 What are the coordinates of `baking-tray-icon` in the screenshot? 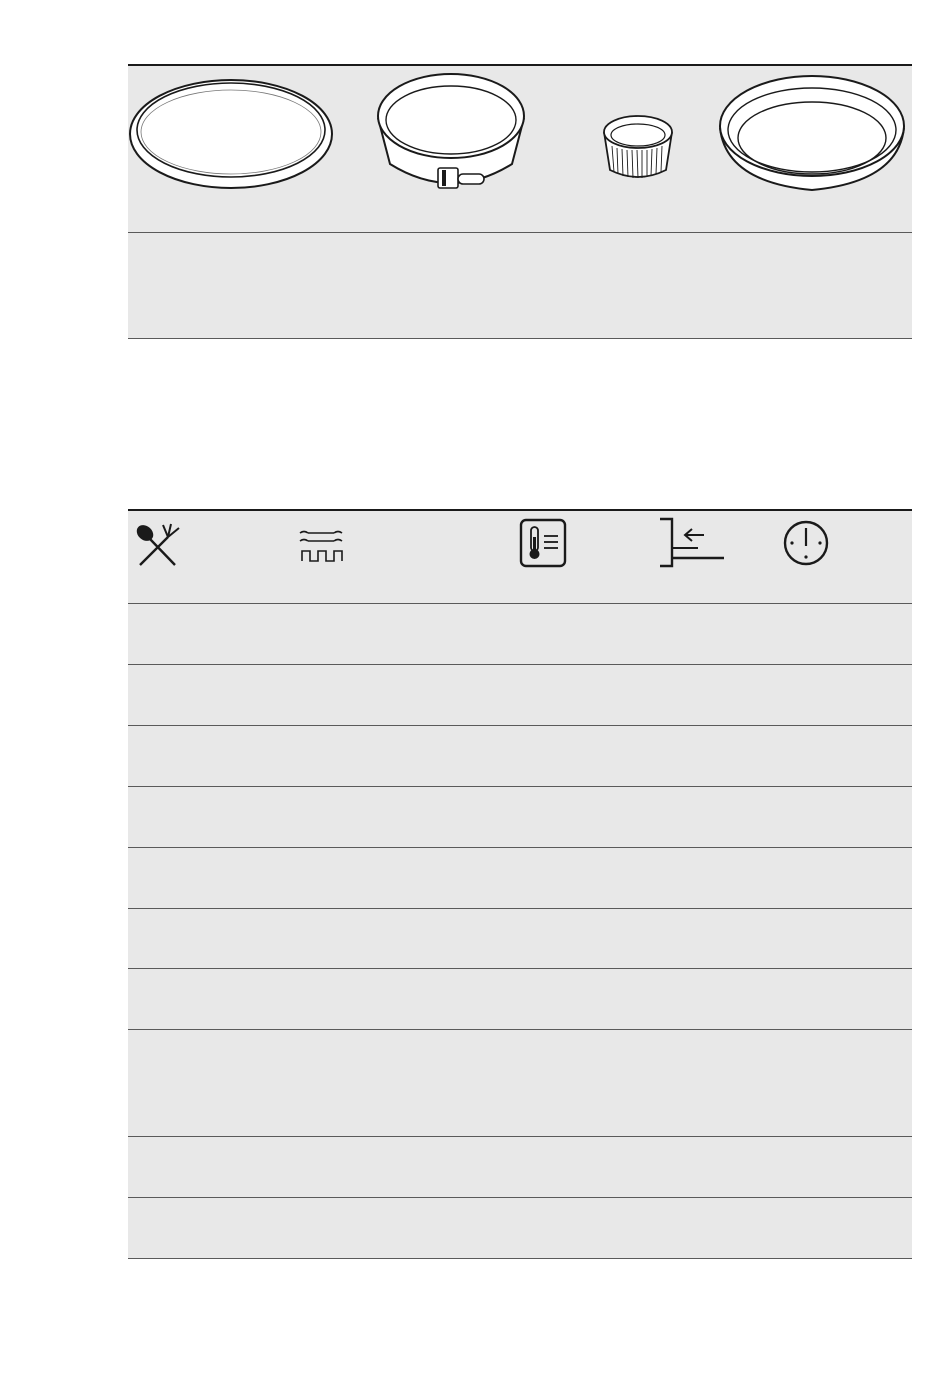 It's located at (231, 134).